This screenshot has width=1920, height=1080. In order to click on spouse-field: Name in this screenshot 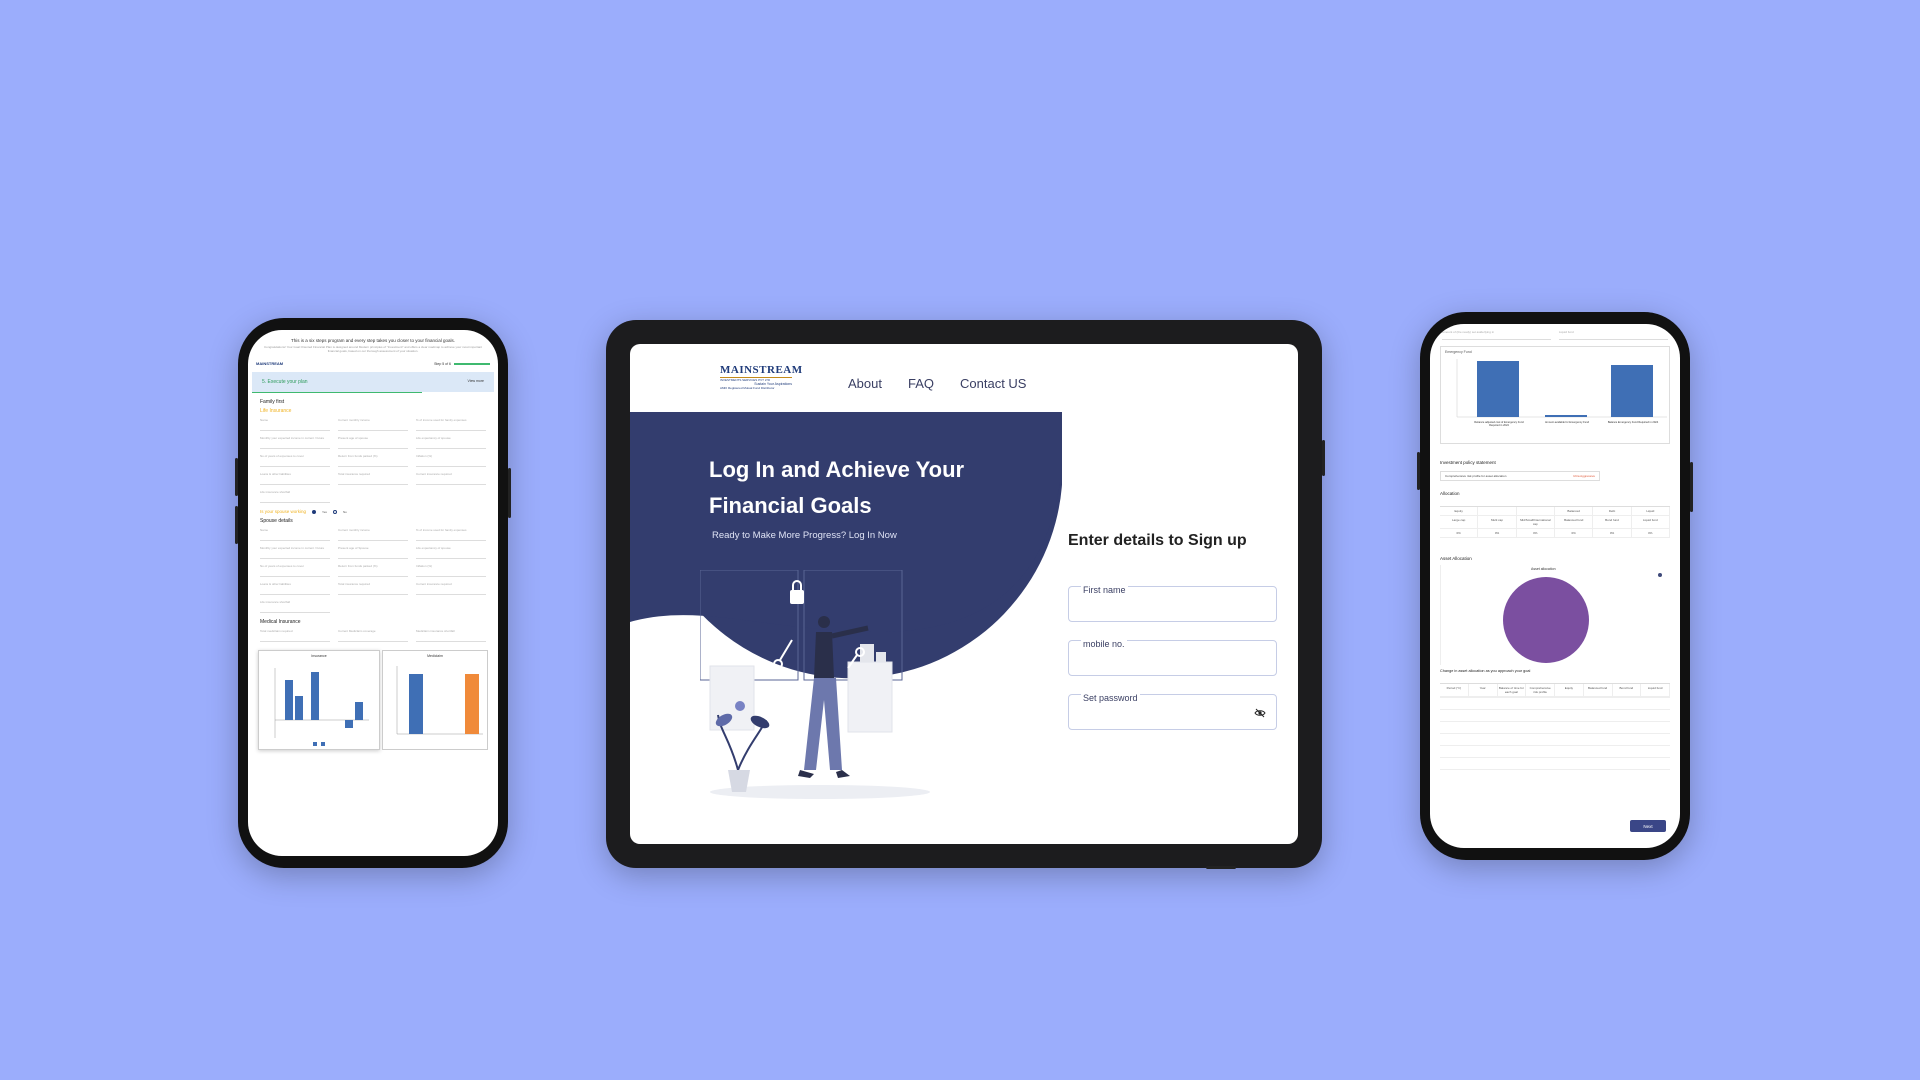, I will do `click(295, 534)`.